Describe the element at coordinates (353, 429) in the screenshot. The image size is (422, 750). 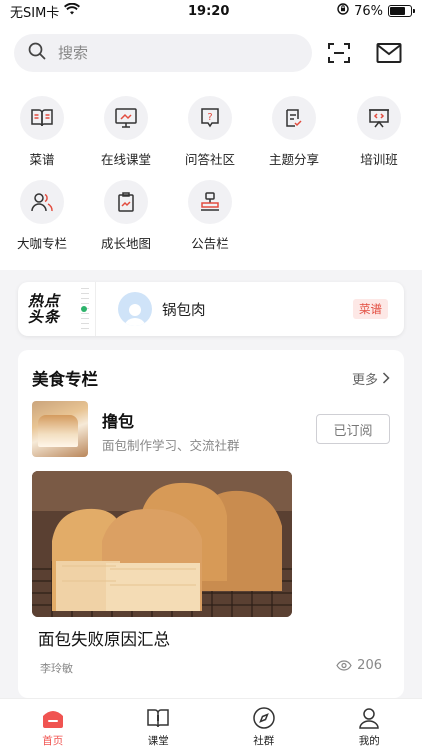
I see `subscribe-button: 已订阅` at that location.